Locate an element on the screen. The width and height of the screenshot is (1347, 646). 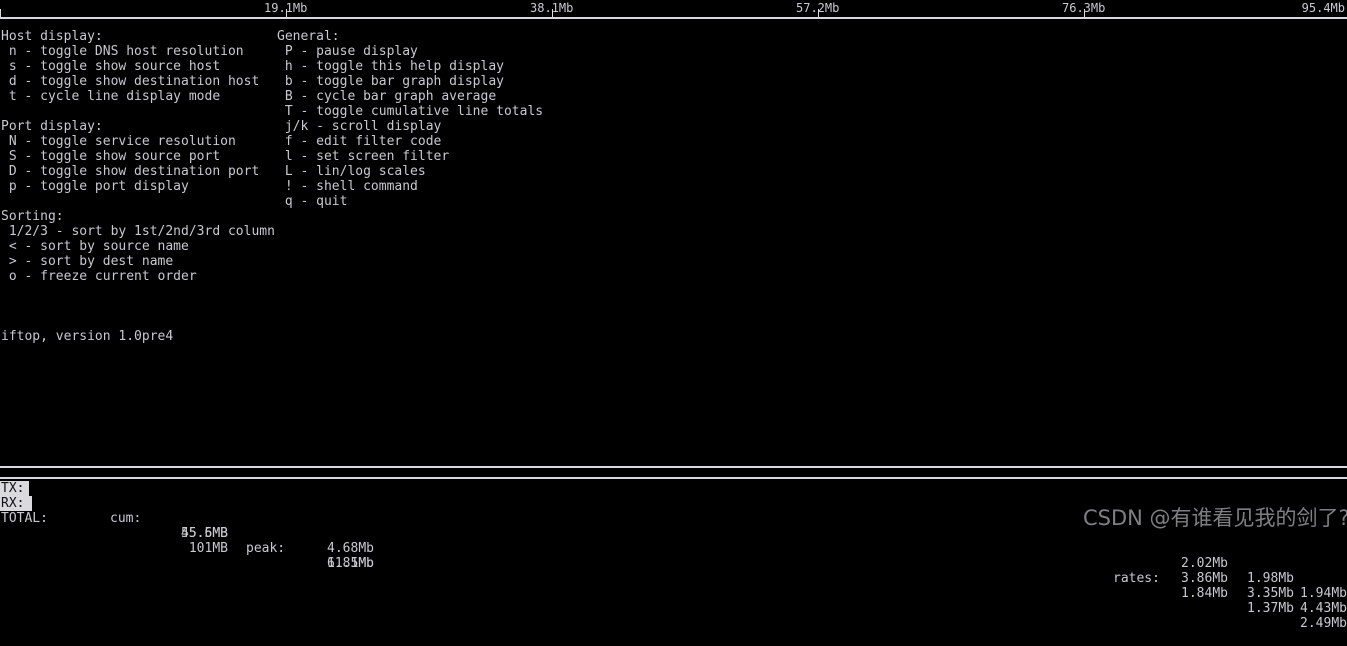
total-cum-value: 101MB is located at coordinates (208, 548).